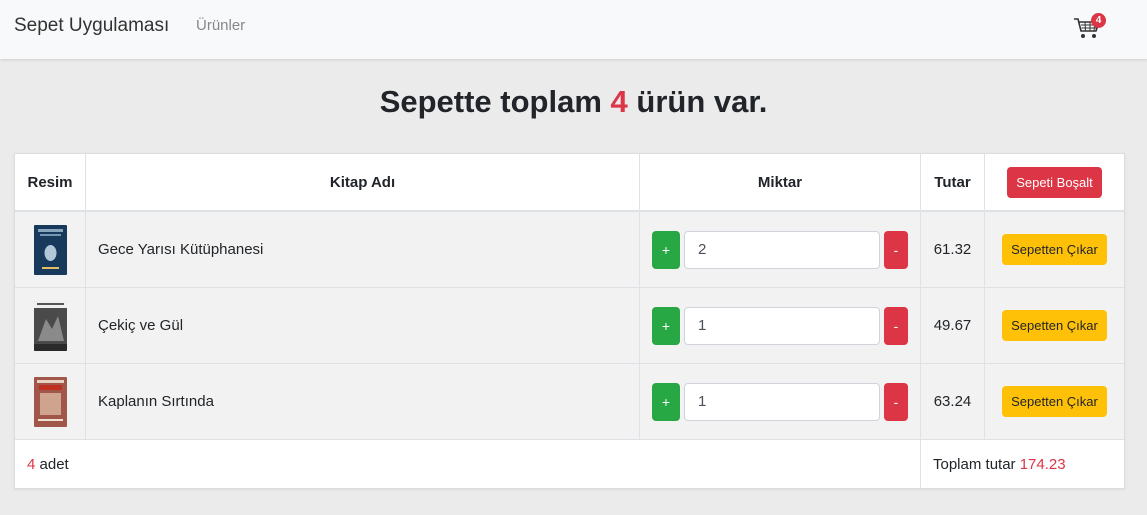 This screenshot has width=1147, height=515. What do you see at coordinates (91, 26) in the screenshot?
I see `brand-link: Sepet Uygulaması` at bounding box center [91, 26].